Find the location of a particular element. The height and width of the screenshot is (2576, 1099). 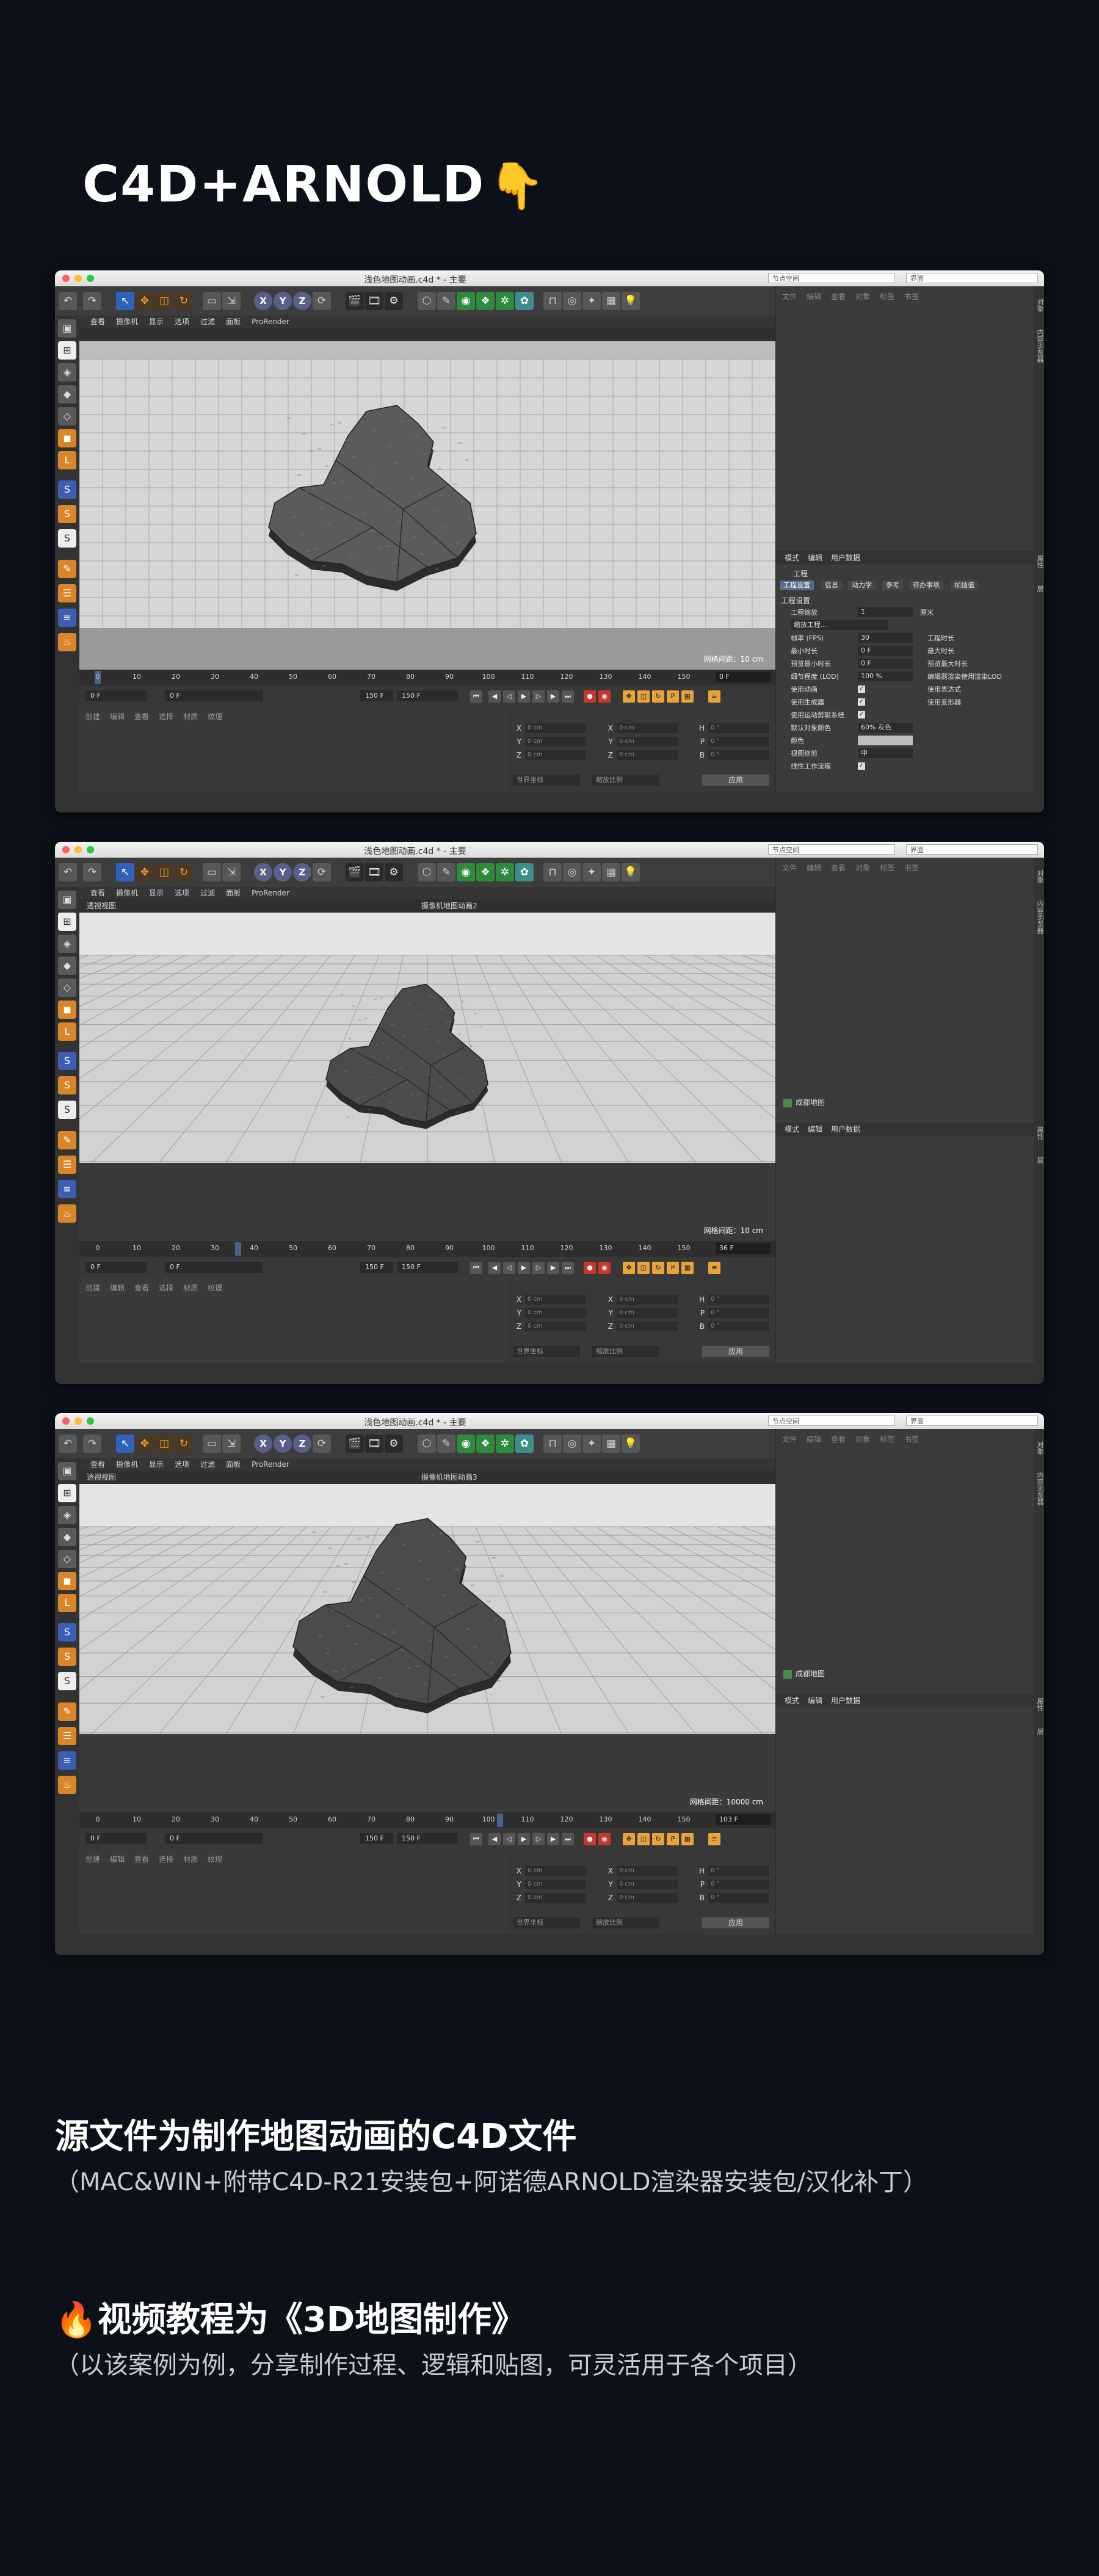

scale-tool-icon: ▭ is located at coordinates (212, 301).